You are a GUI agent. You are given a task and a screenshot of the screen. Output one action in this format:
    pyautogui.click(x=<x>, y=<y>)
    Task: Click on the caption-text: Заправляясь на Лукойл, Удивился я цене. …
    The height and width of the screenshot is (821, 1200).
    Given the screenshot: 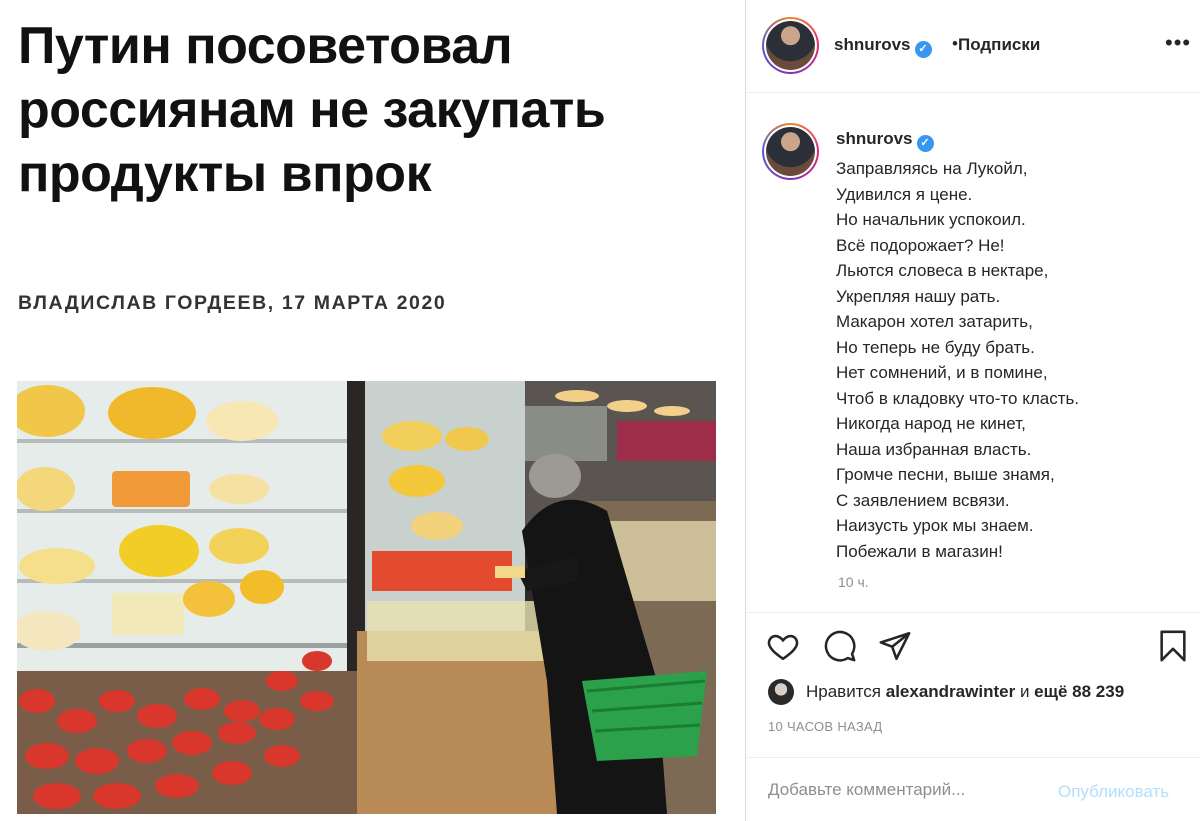 What is the action you would take?
    pyautogui.click(x=958, y=360)
    